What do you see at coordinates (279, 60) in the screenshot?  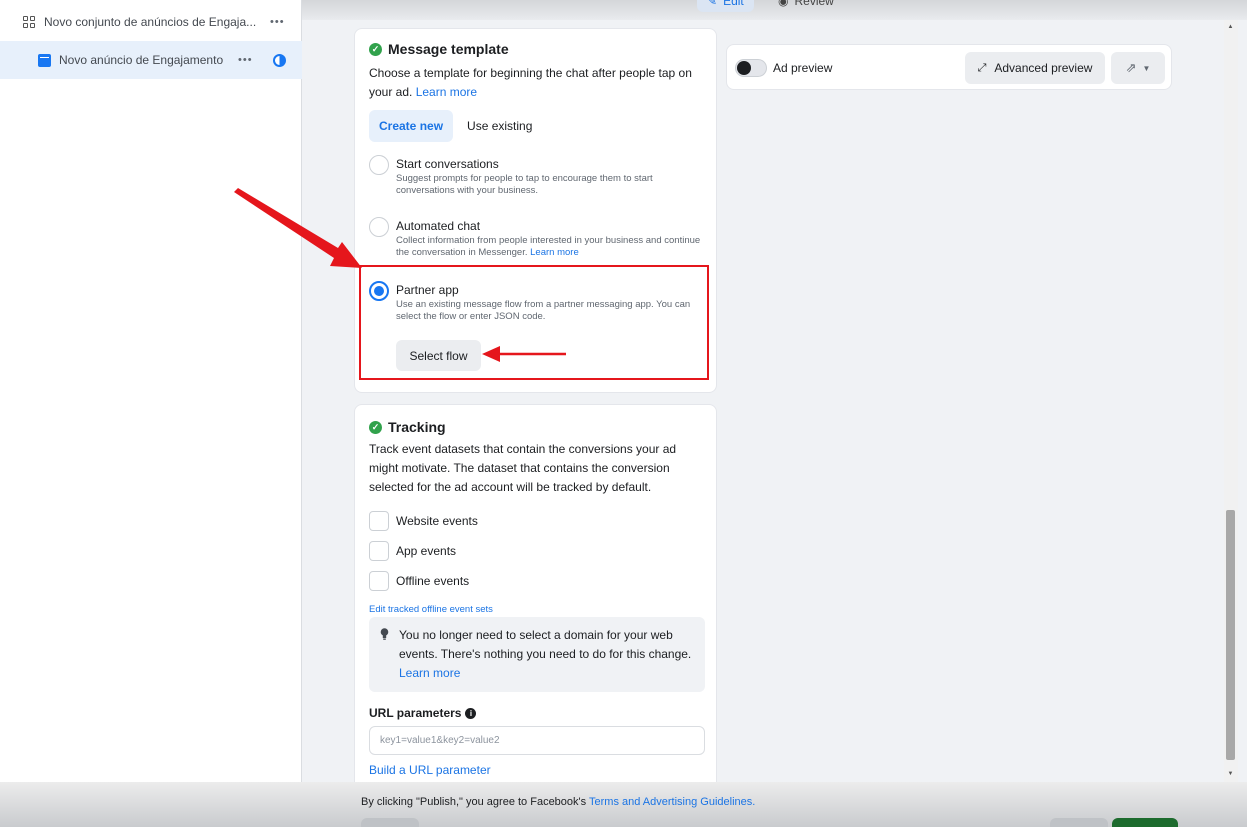 I see `draft-status-icon` at bounding box center [279, 60].